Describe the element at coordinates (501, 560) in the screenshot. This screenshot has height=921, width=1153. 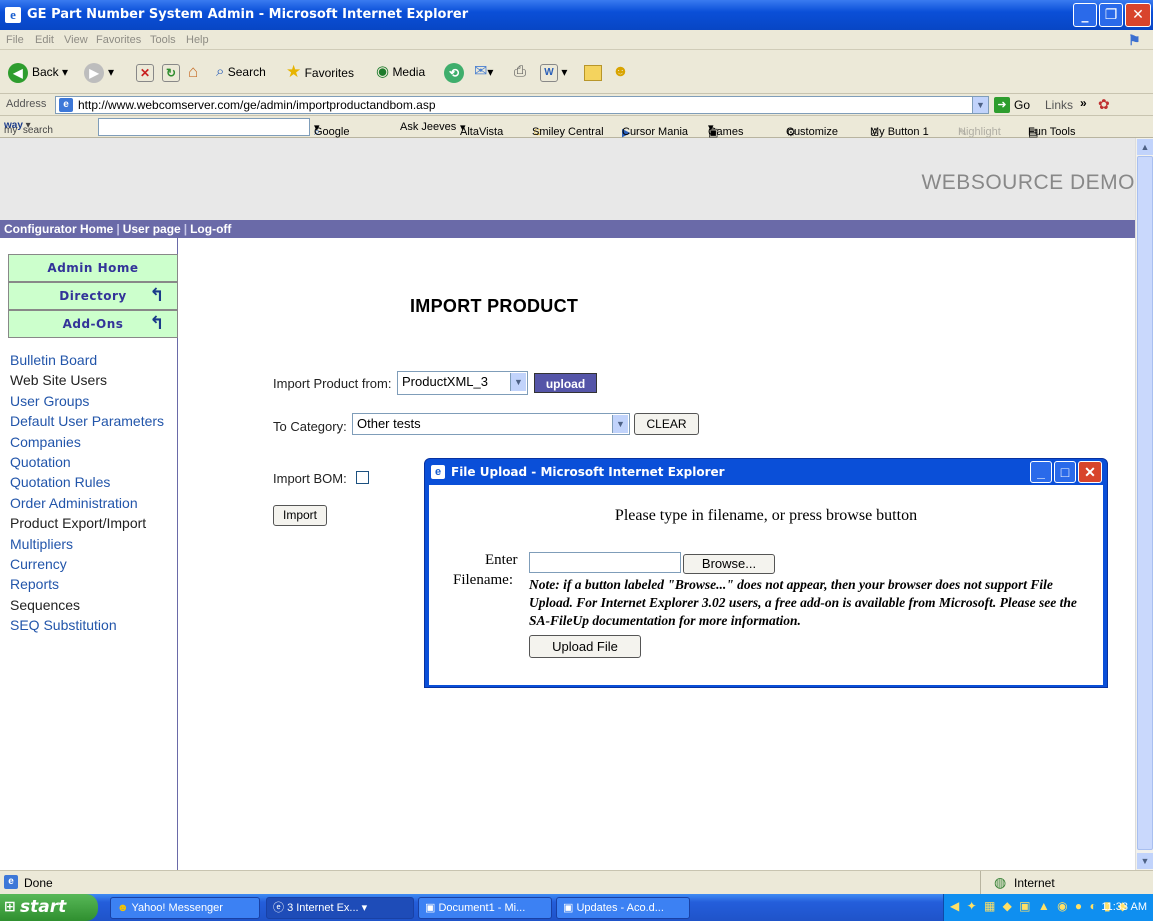
I see `enter-label: Enter` at that location.